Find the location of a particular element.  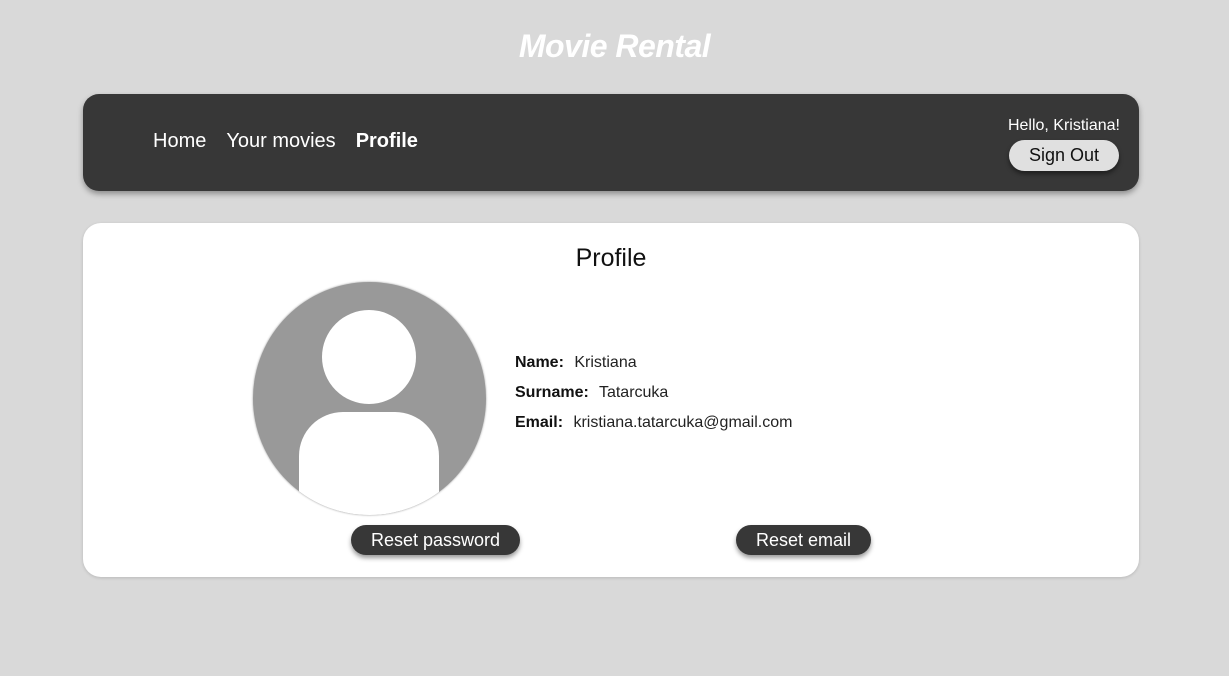

nav-links: Home Your movies Profile is located at coordinates (285, 141).